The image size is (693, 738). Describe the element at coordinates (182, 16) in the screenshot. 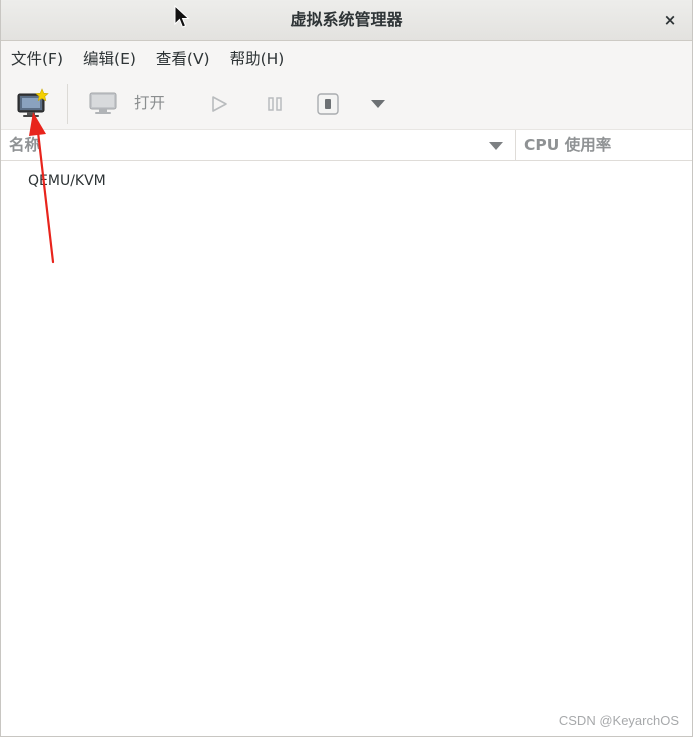

I see `mouse-cursor-icon` at that location.